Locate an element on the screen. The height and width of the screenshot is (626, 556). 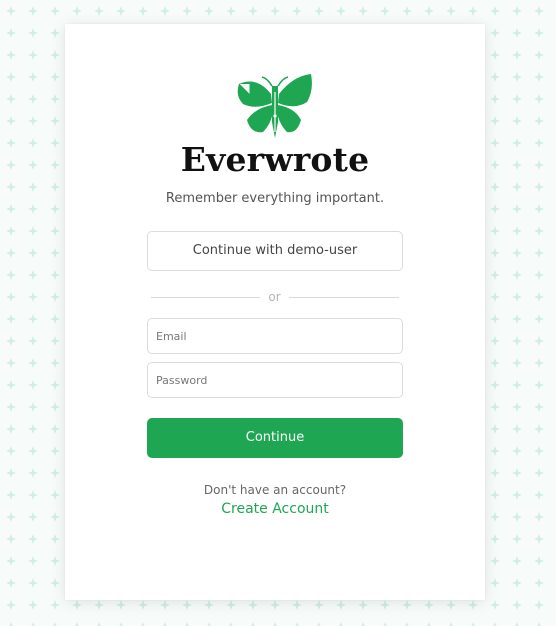
password-field-wrapper is located at coordinates (275, 380).